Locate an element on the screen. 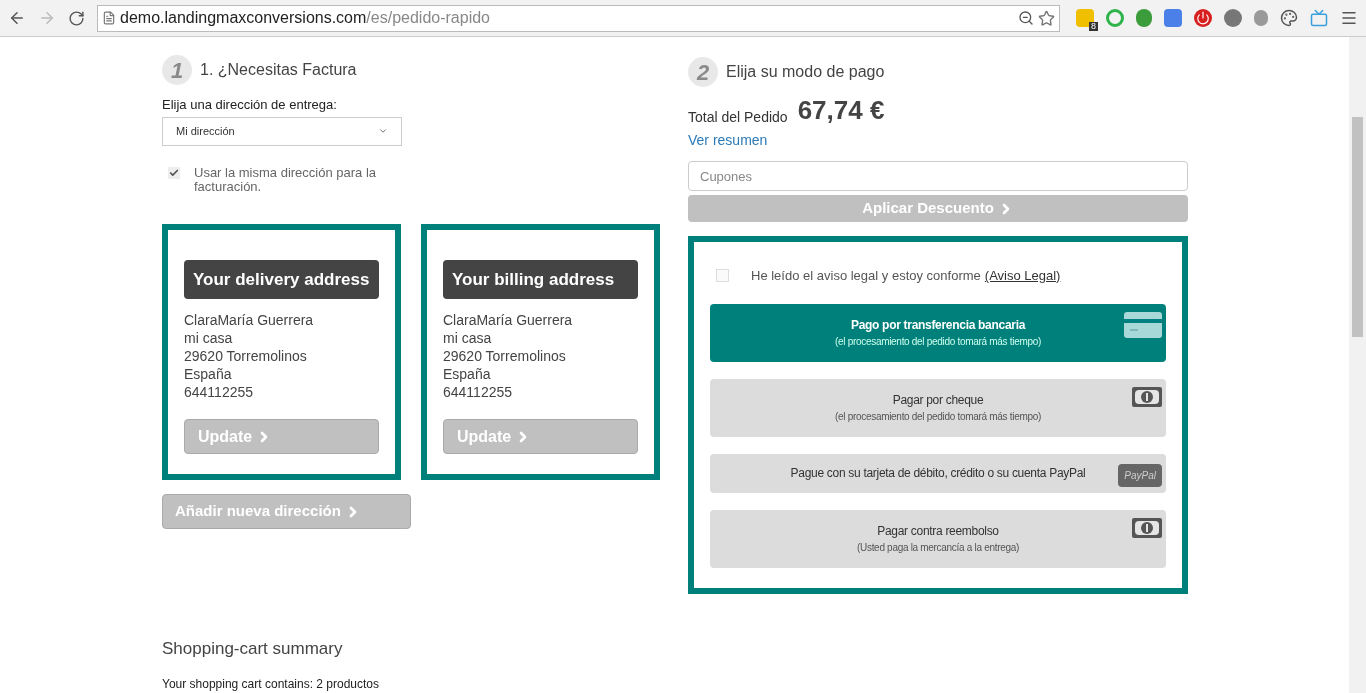  menu-icon is located at coordinates (1349, 18).